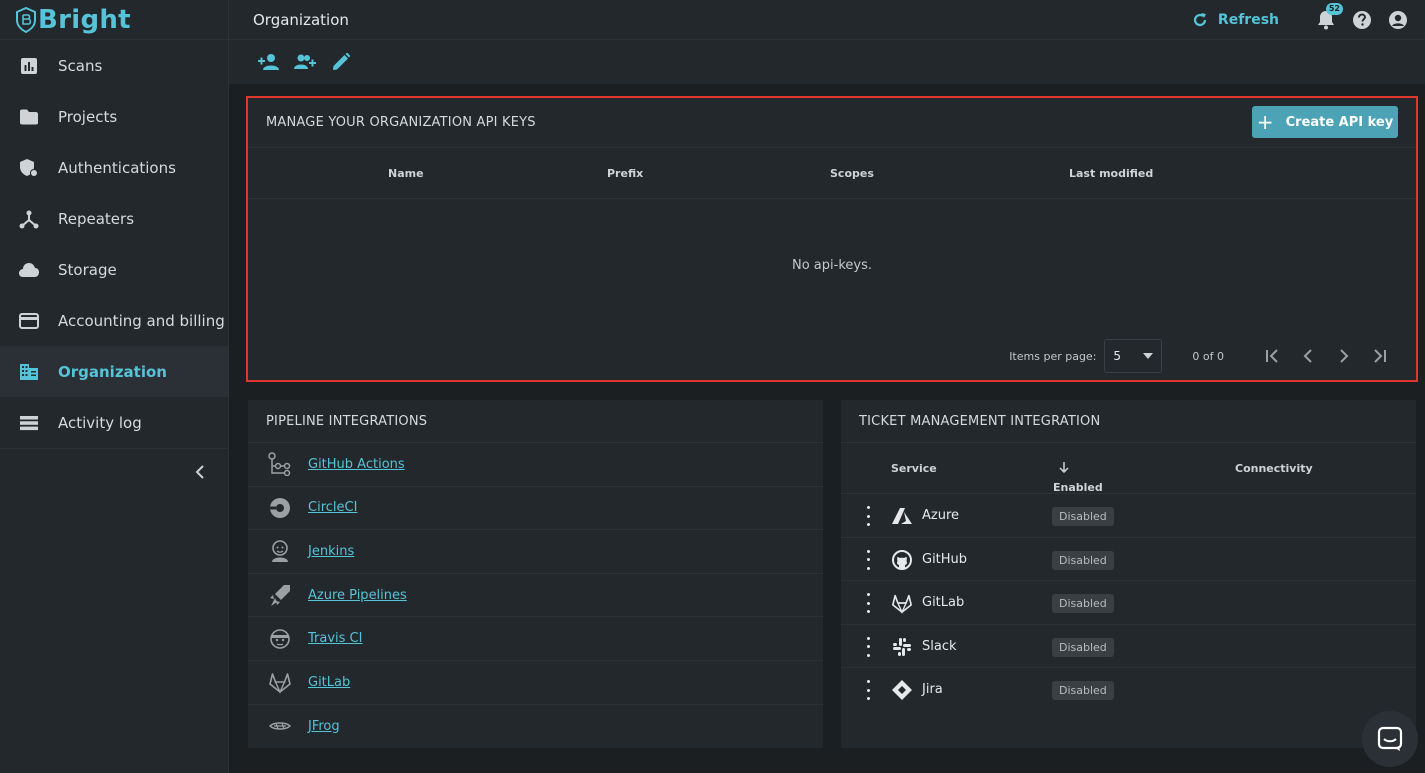 The image size is (1425, 773). I want to click on collapse-sidebar-button, so click(200, 472).